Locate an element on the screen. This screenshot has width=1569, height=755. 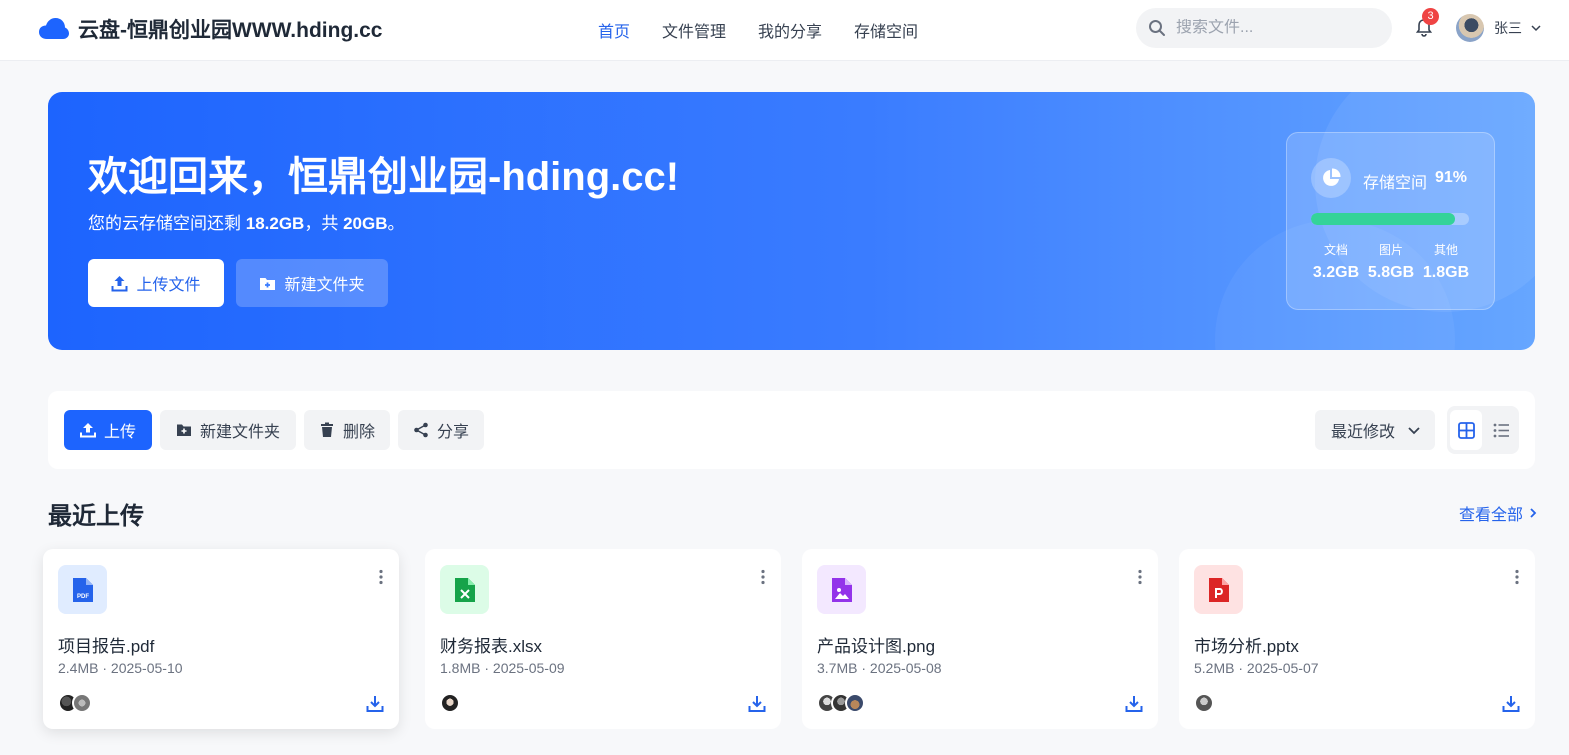
trash-icon is located at coordinates (326, 429).